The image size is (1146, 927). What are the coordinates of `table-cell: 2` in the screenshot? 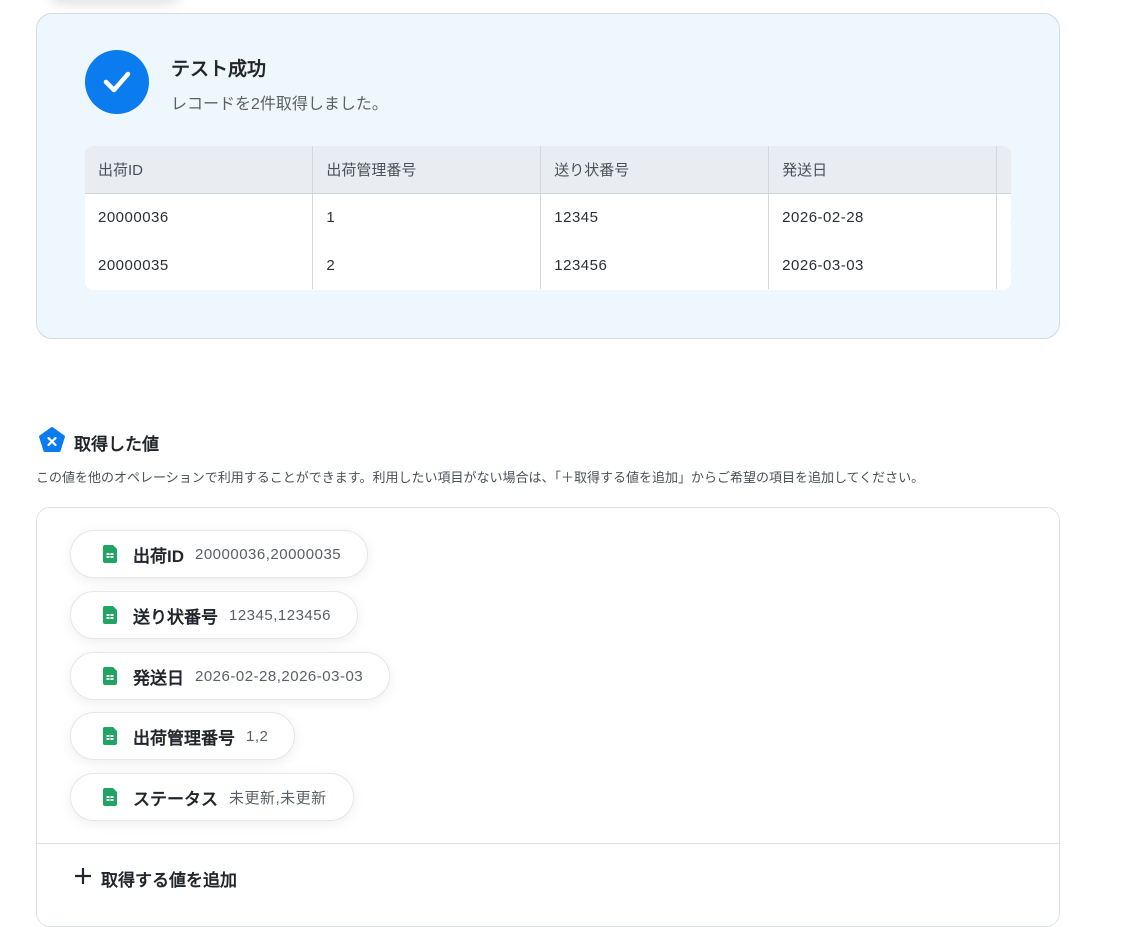 It's located at (427, 265).